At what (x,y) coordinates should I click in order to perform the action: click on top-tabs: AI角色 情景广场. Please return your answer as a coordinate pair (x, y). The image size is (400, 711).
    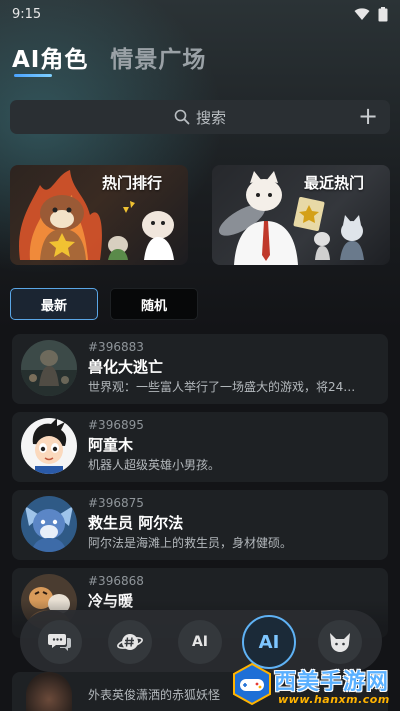
    Looking at the image, I should click on (109, 57).